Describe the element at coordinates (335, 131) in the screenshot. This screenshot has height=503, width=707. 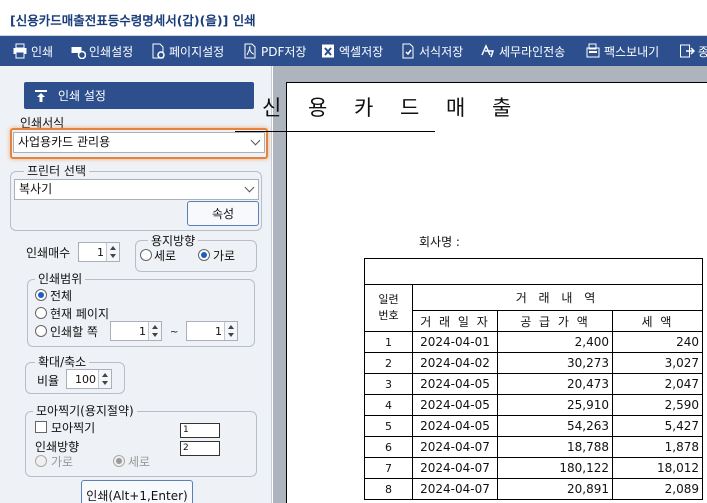
I see `document-title-underline` at that location.